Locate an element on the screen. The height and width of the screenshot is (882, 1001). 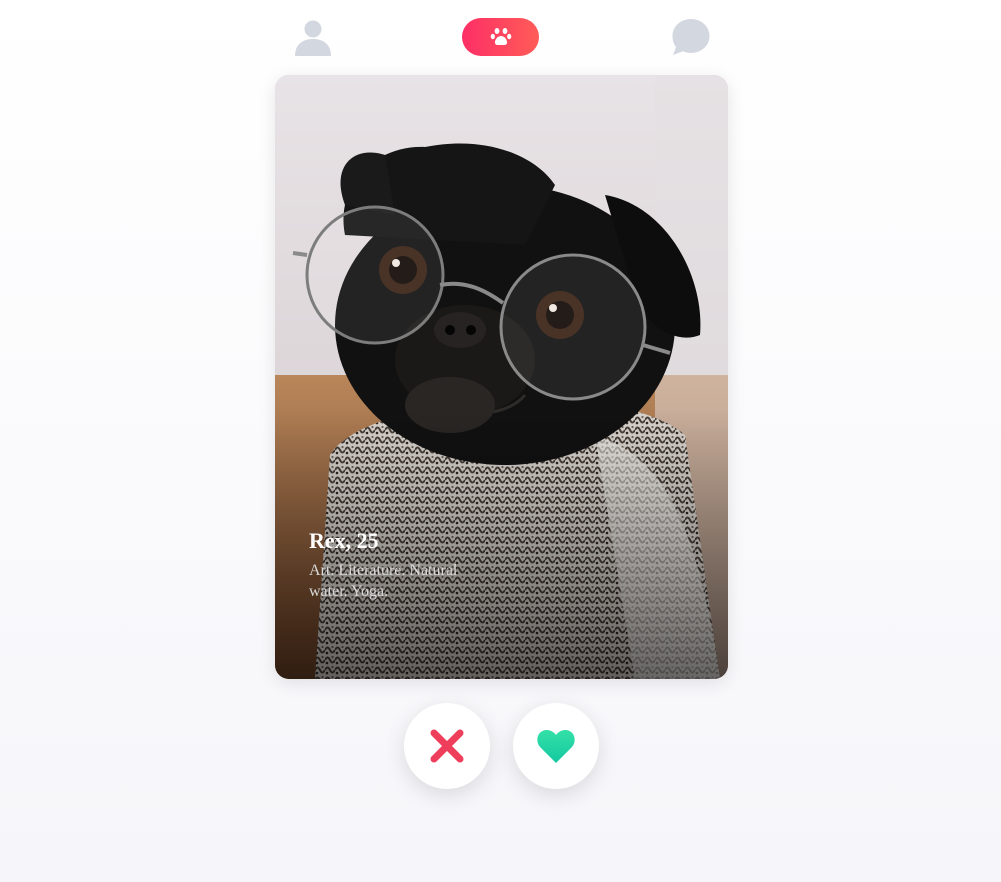
top-navigation is located at coordinates (500, 37).